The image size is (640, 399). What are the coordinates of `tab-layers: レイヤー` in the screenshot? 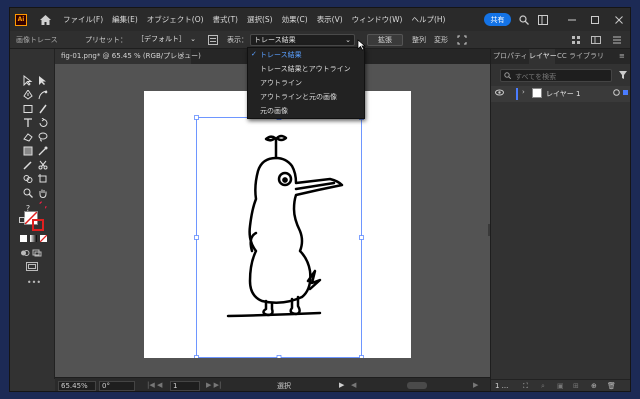 It's located at (543, 56).